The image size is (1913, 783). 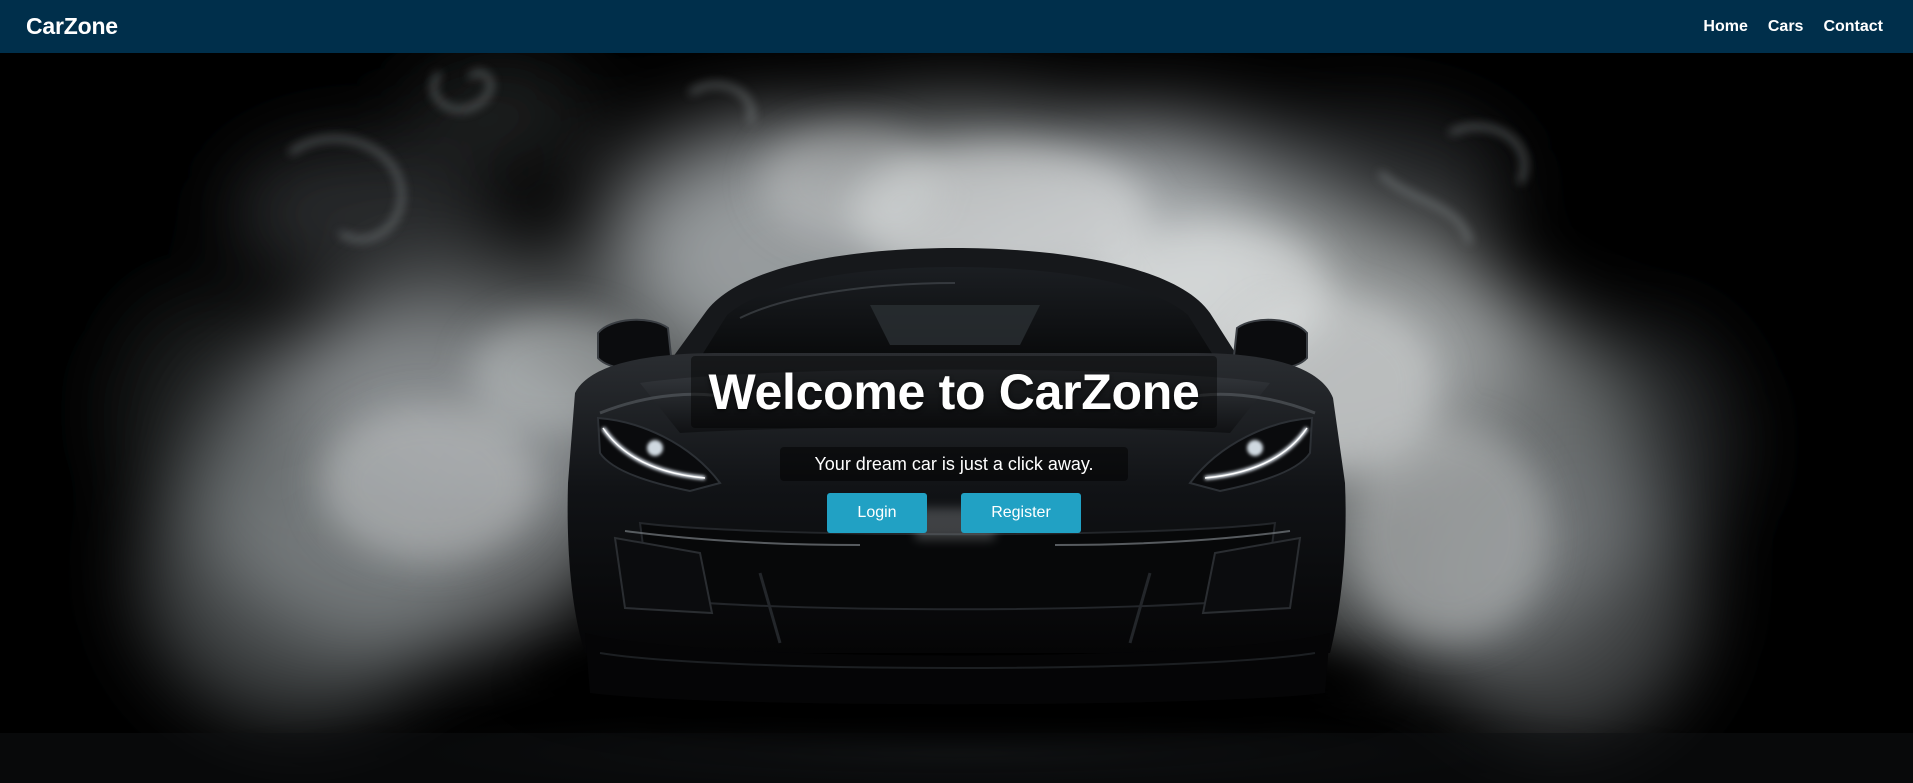 I want to click on nav-link-home: Home, so click(x=1725, y=27).